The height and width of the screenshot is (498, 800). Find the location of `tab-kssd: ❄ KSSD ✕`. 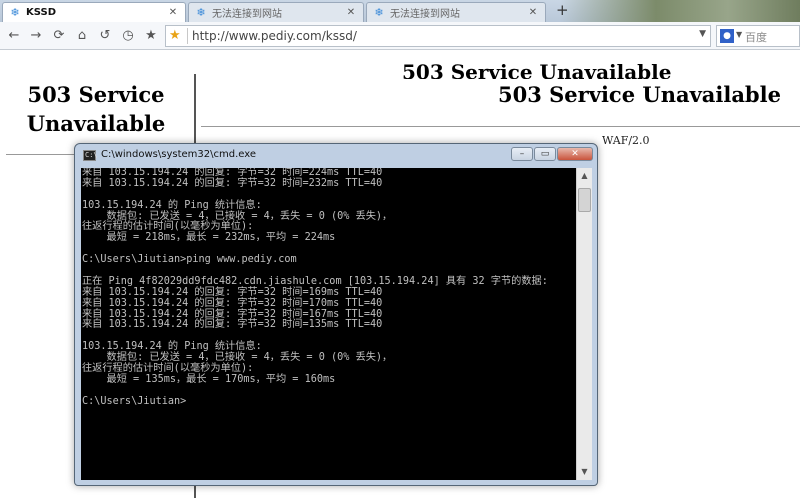

tab-kssd: ❄ KSSD ✕ is located at coordinates (94, 12).